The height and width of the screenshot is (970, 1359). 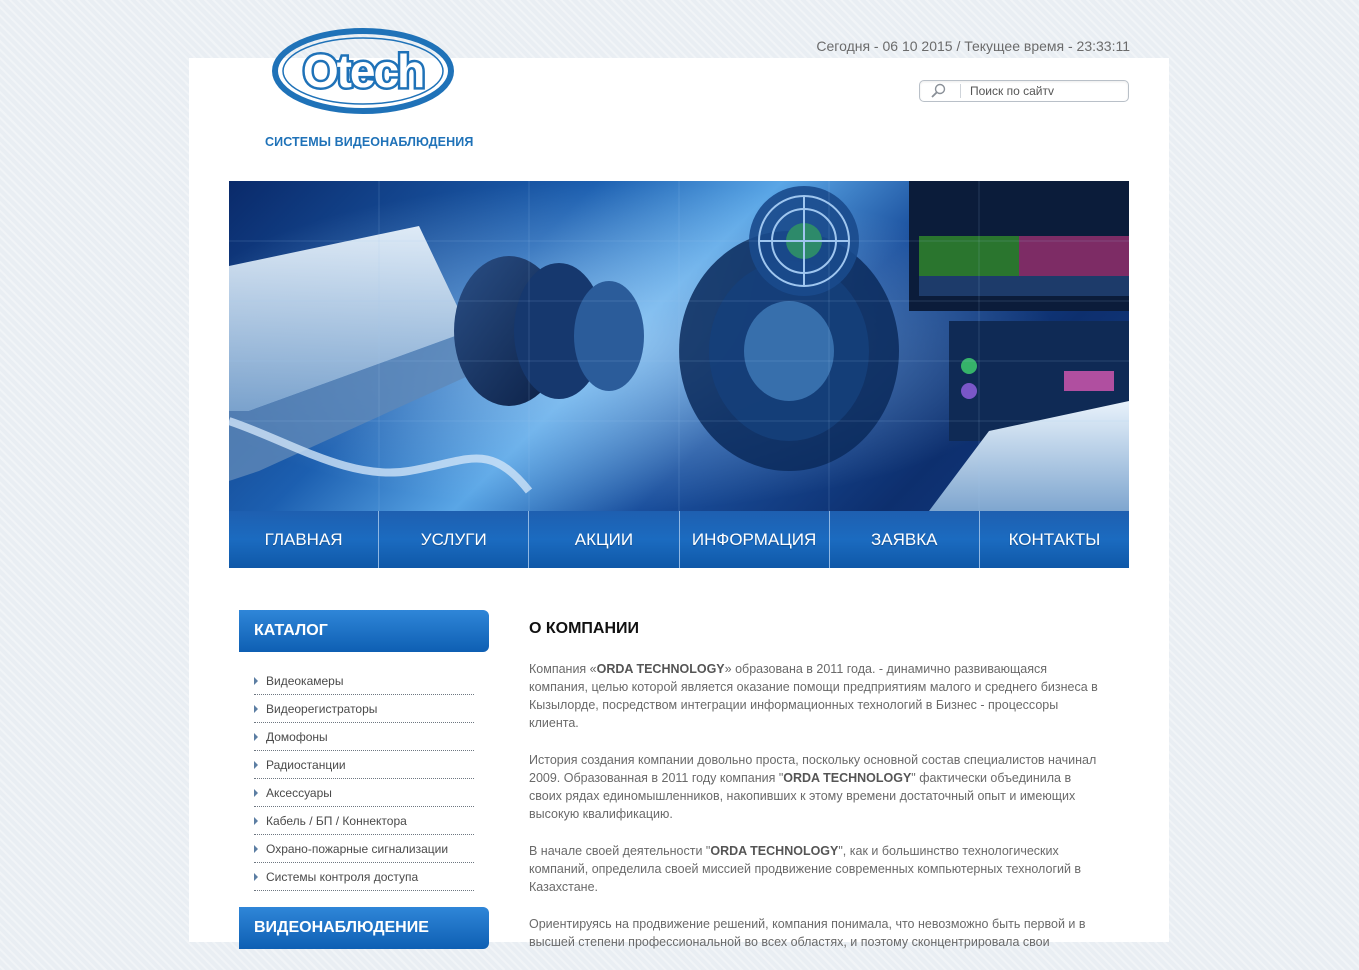 What do you see at coordinates (364, 765) in the screenshot?
I see `catalog-item-radios: Радиостанции` at bounding box center [364, 765].